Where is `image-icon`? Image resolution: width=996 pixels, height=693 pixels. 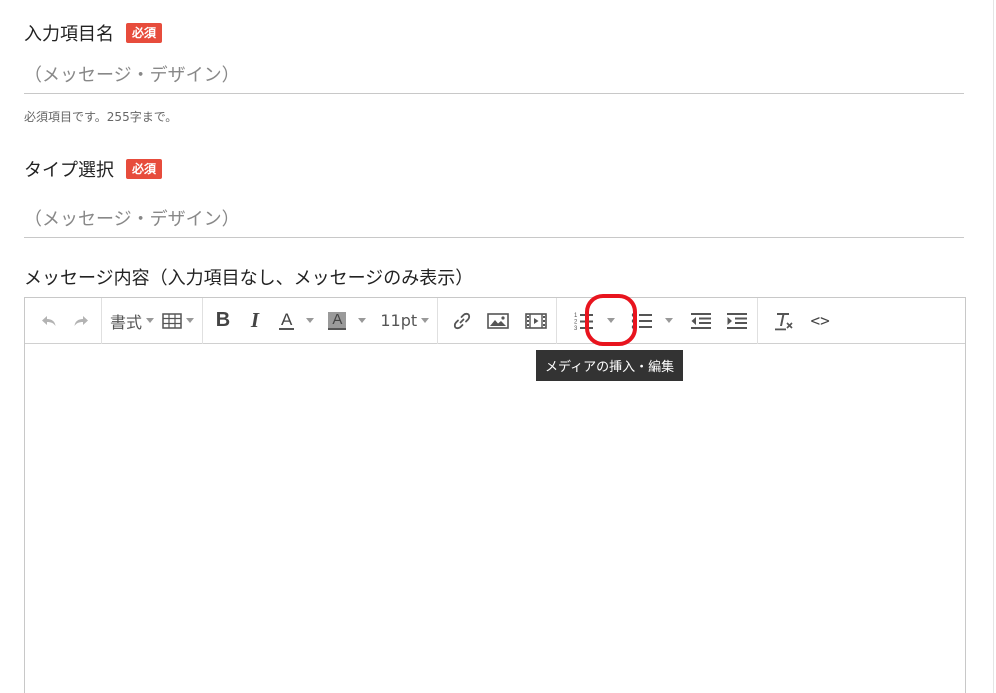
image-icon is located at coordinates (498, 320).